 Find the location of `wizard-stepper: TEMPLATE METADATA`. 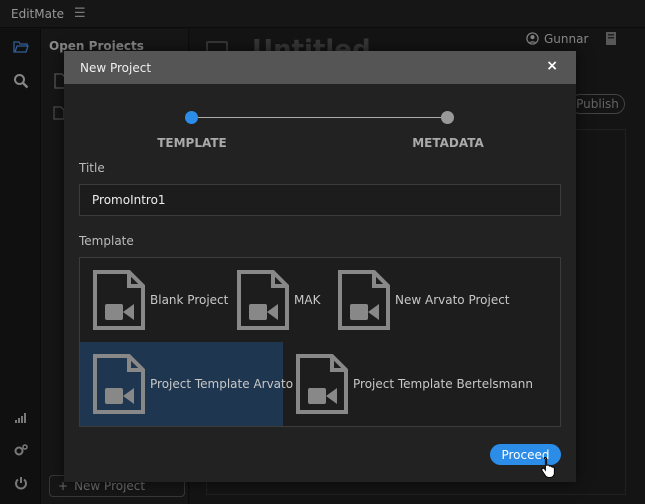

wizard-stepper: TEMPLATE METADATA is located at coordinates (320, 124).